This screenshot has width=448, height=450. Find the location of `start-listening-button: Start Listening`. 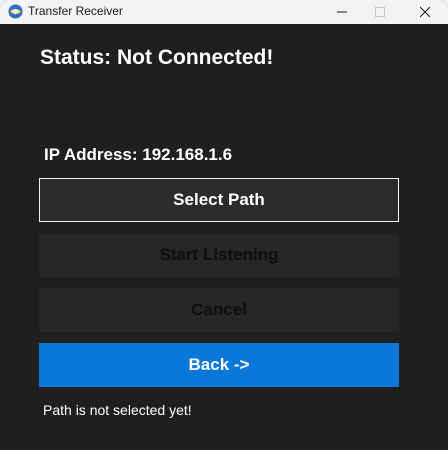

start-listening-button: Start Listening is located at coordinates (219, 255).